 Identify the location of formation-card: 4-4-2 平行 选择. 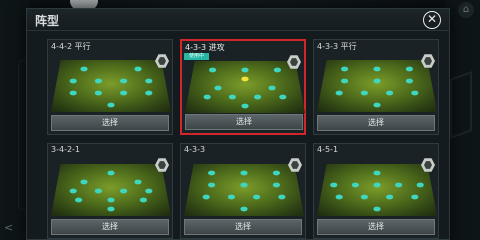
(110, 87).